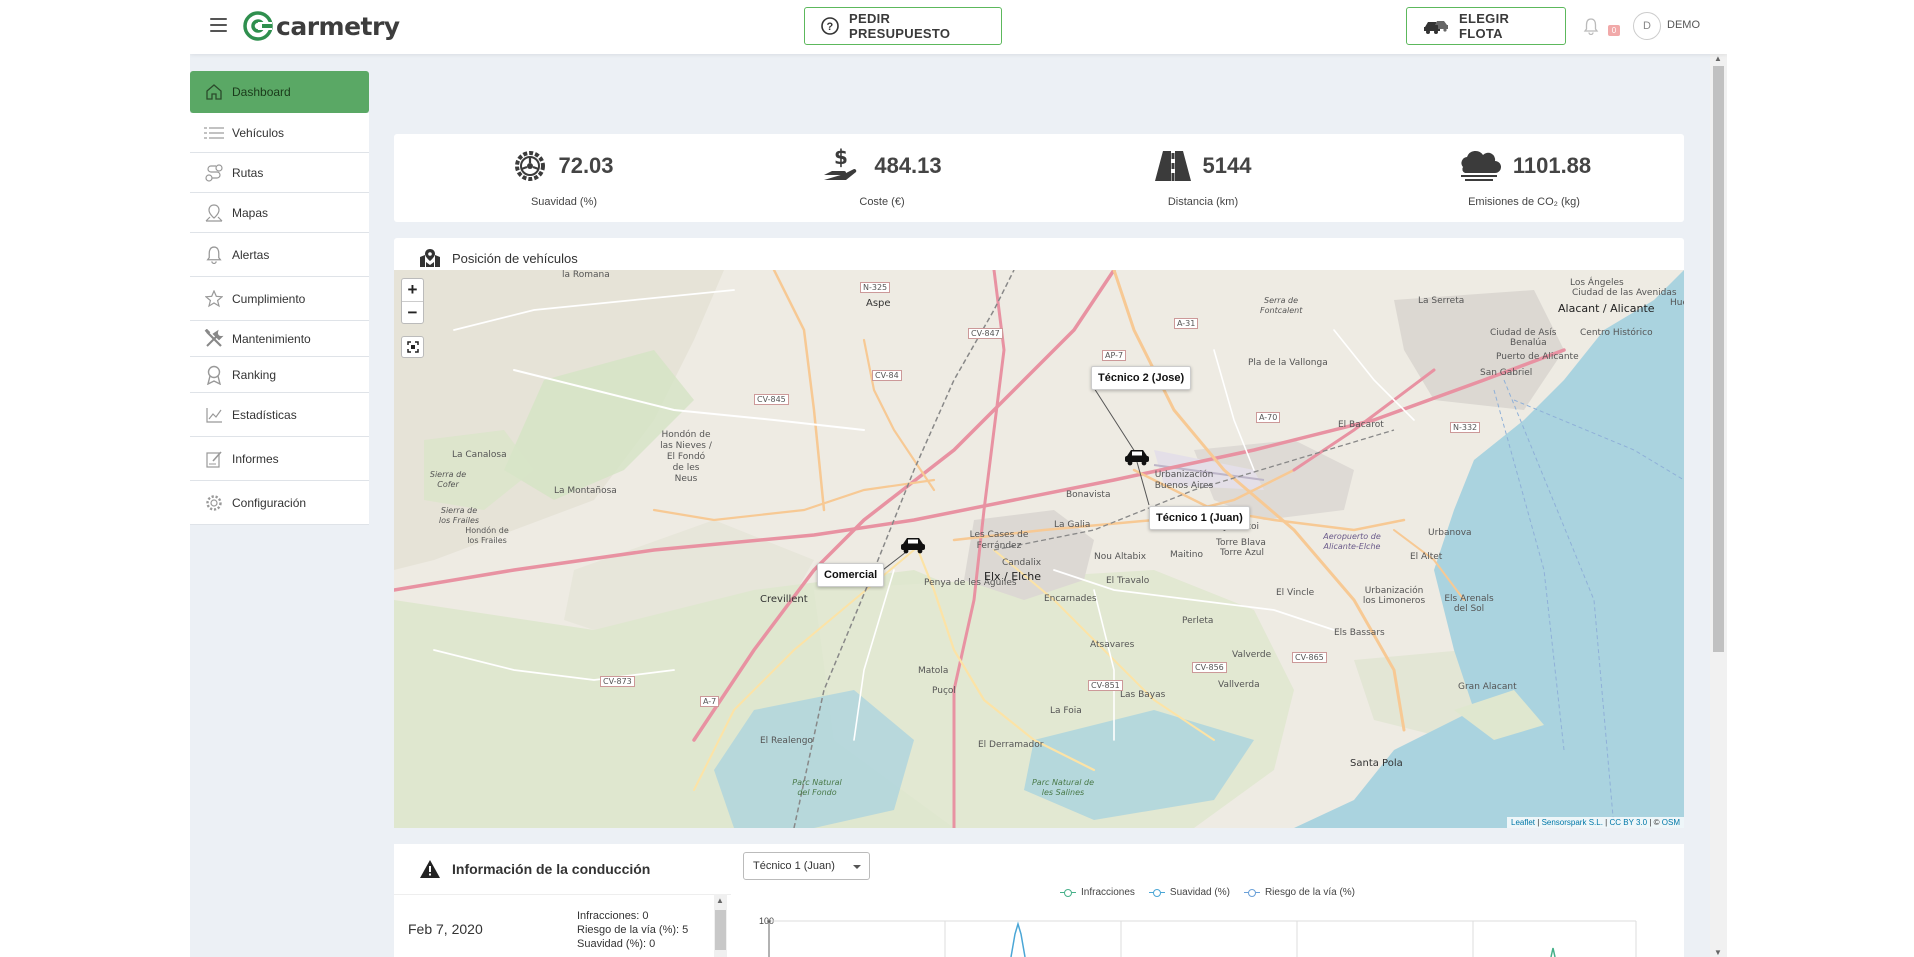 Image resolution: width=1914 pixels, height=957 pixels. What do you see at coordinates (1523, 822) in the screenshot?
I see `leaflet-link: Leaflet` at bounding box center [1523, 822].